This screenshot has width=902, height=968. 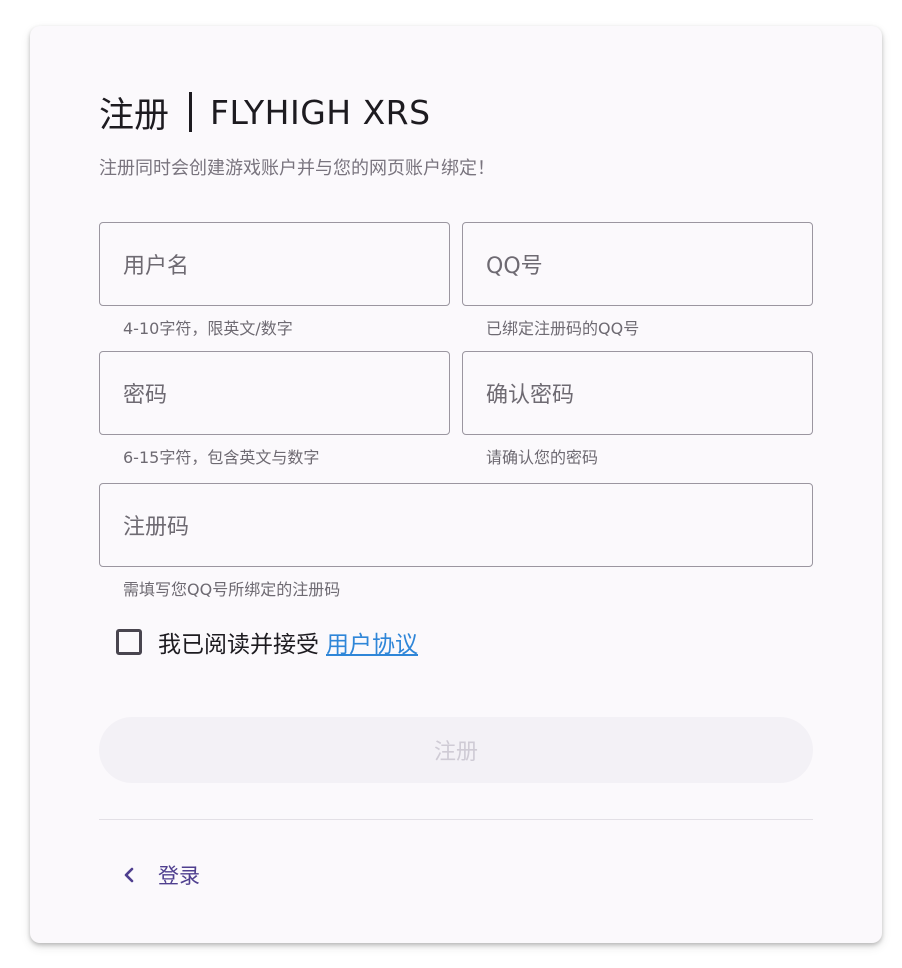 What do you see at coordinates (320, 112) in the screenshot?
I see `app-name: FLYHIGH XRS` at bounding box center [320, 112].